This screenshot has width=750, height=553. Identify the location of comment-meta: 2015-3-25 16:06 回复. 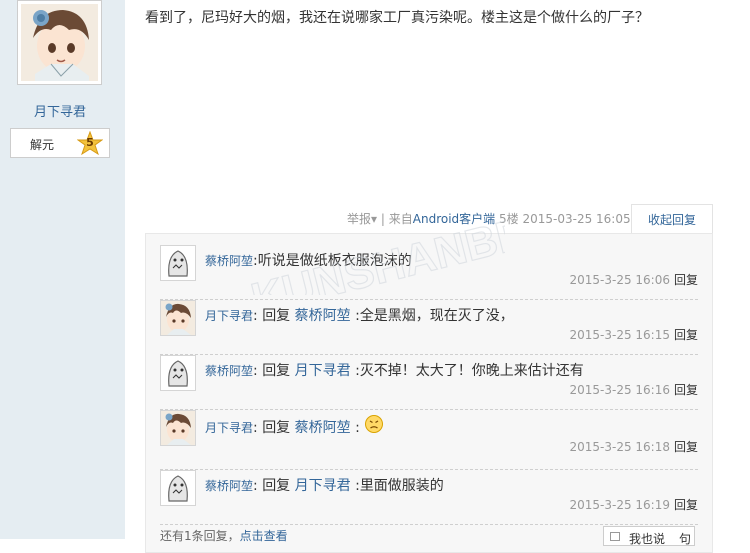
(633, 279).